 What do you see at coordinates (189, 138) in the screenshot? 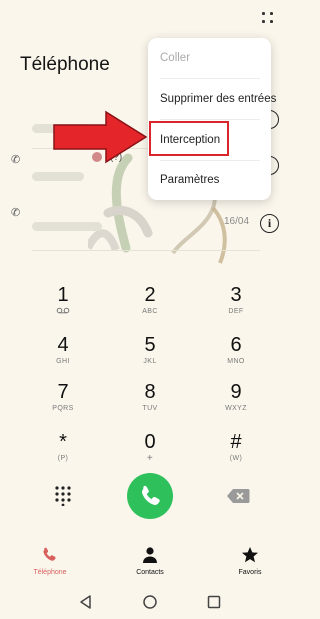
I see `highlight-box` at bounding box center [189, 138].